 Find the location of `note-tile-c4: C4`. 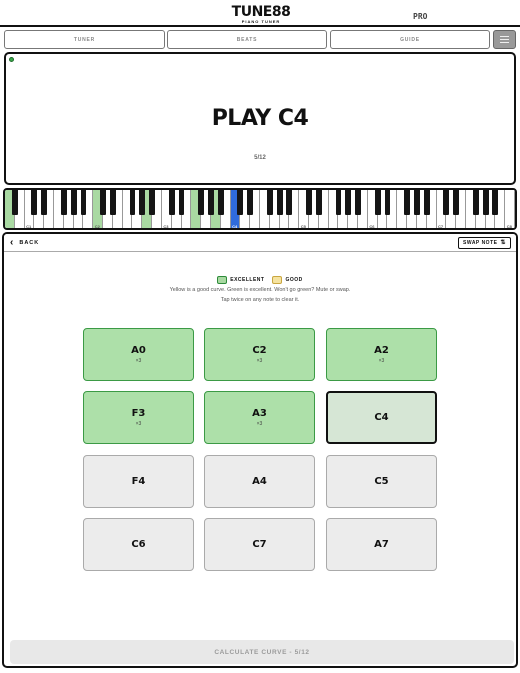

note-tile-c4: C4 is located at coordinates (381, 417).